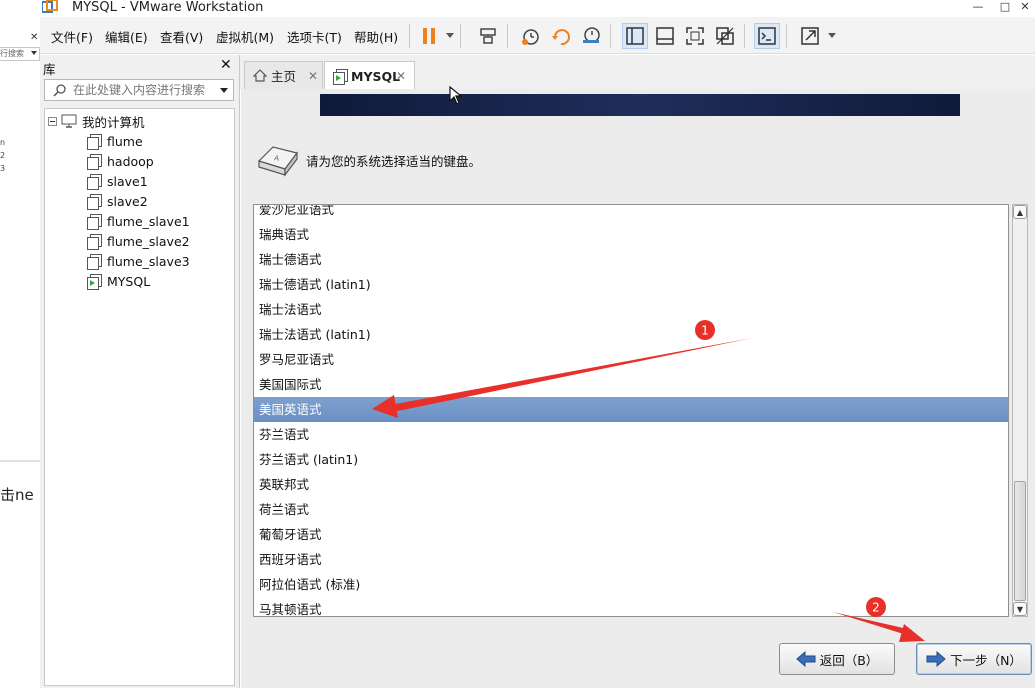 The height and width of the screenshot is (688, 1035). I want to click on tree-item-label: hadoop, so click(130, 161).